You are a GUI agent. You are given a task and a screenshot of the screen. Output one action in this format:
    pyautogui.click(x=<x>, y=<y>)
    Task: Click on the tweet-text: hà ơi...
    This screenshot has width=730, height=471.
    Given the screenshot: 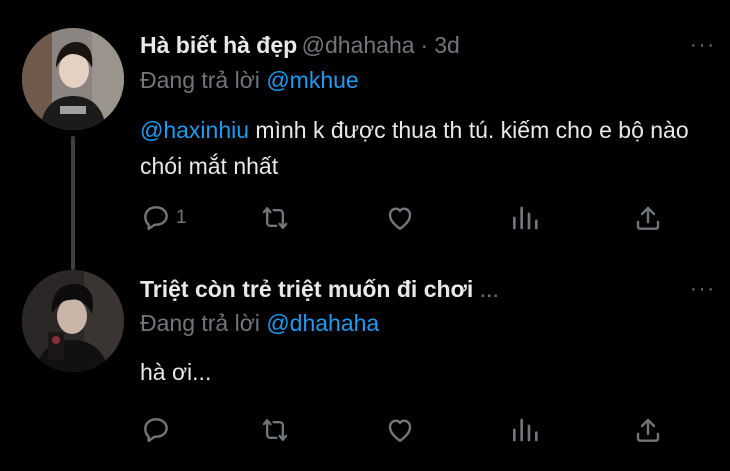 What is the action you would take?
    pyautogui.click(x=176, y=372)
    